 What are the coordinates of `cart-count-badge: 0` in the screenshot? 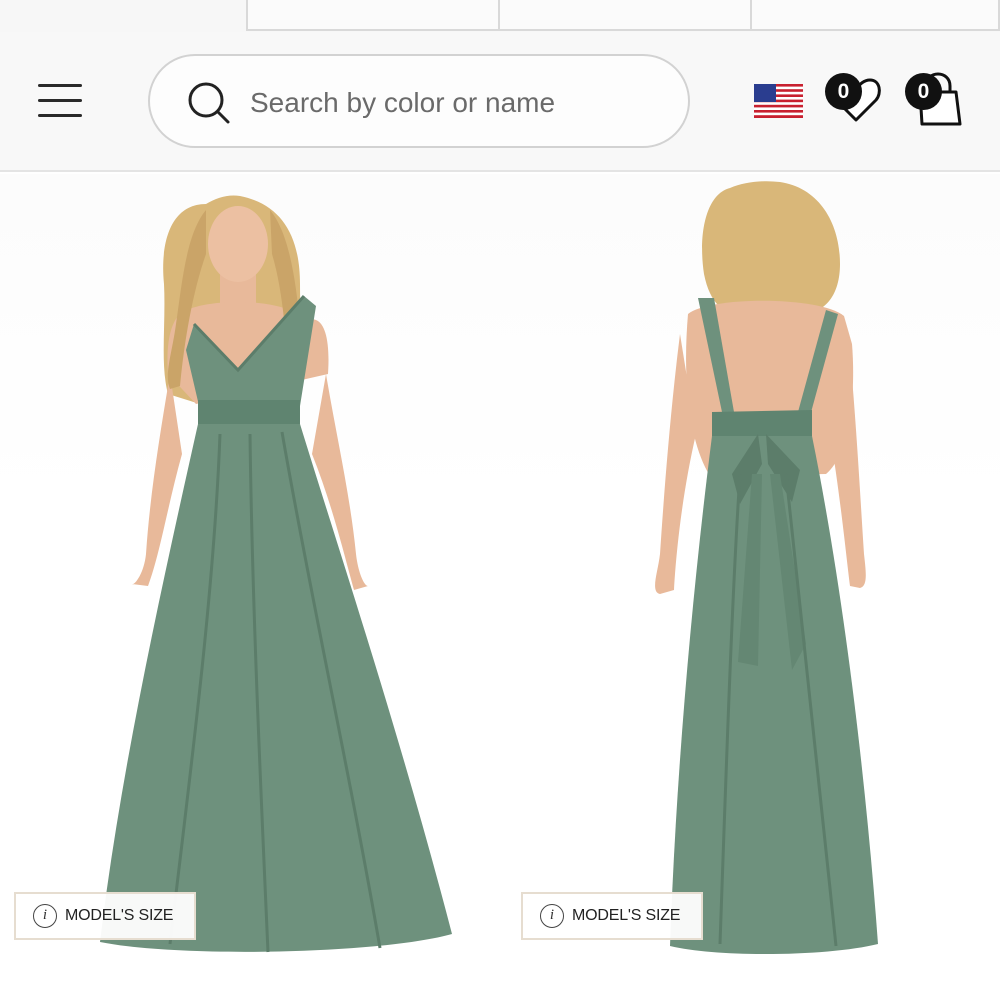 It's located at (923, 91).